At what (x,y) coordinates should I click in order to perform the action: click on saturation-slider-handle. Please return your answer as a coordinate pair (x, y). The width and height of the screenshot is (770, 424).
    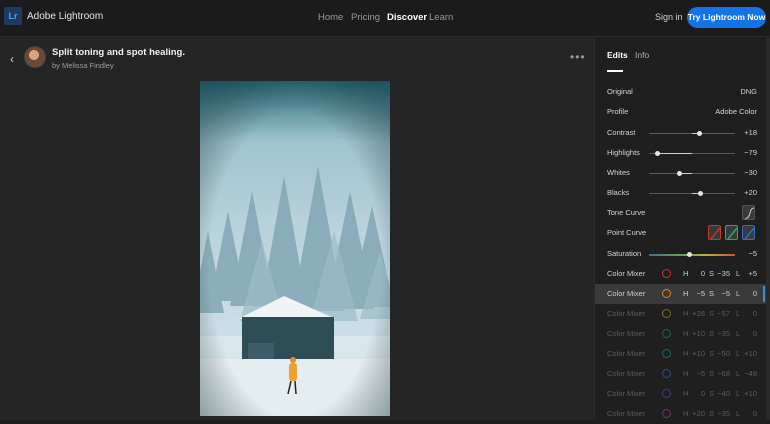
    Looking at the image, I should click on (689, 254).